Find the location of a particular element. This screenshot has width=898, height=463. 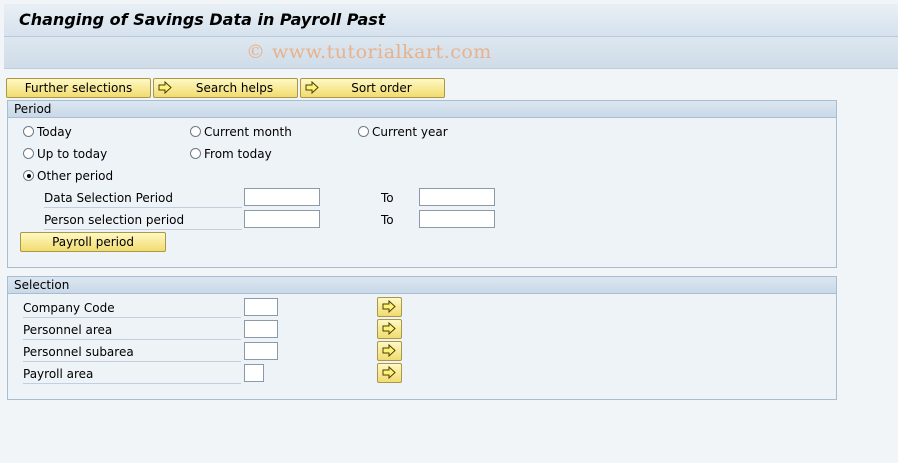

payroll-period-button: Payroll period is located at coordinates (93, 242).